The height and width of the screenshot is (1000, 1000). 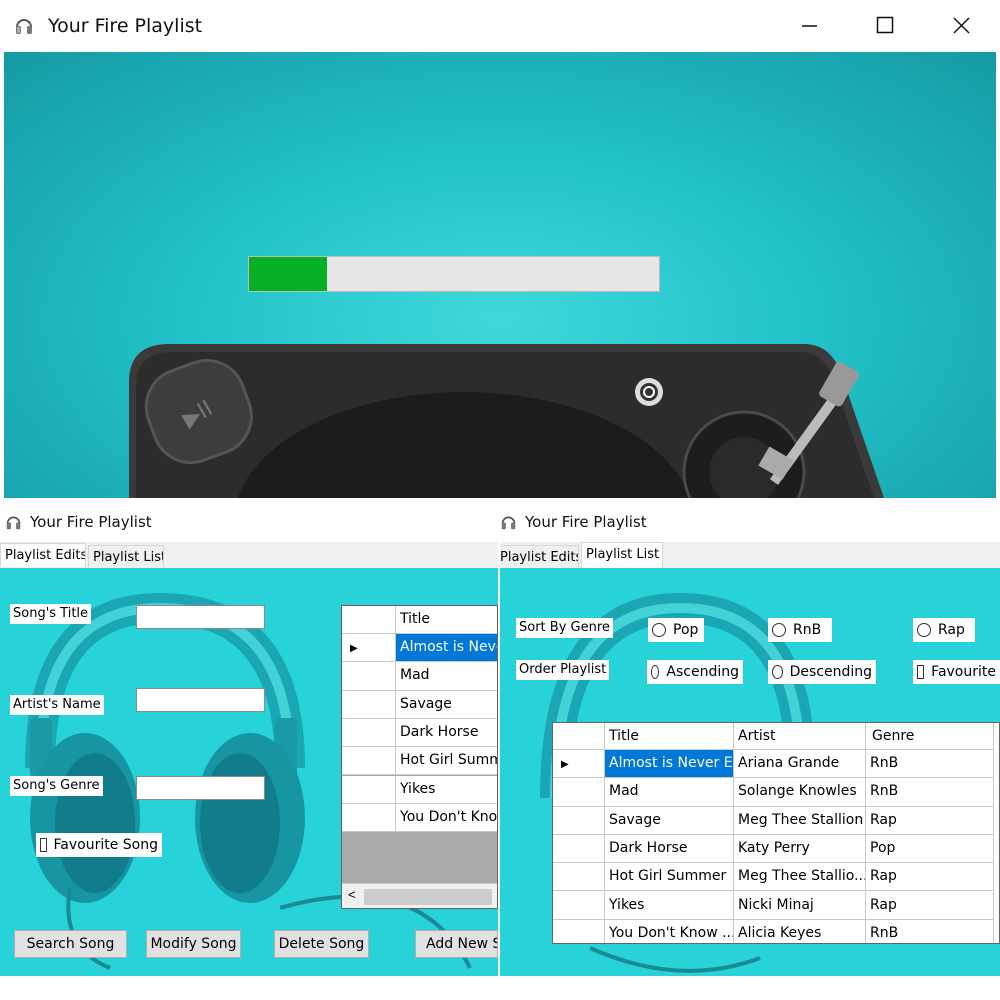 I want to click on favourite-checkbox: Favourite, so click(x=956, y=672).